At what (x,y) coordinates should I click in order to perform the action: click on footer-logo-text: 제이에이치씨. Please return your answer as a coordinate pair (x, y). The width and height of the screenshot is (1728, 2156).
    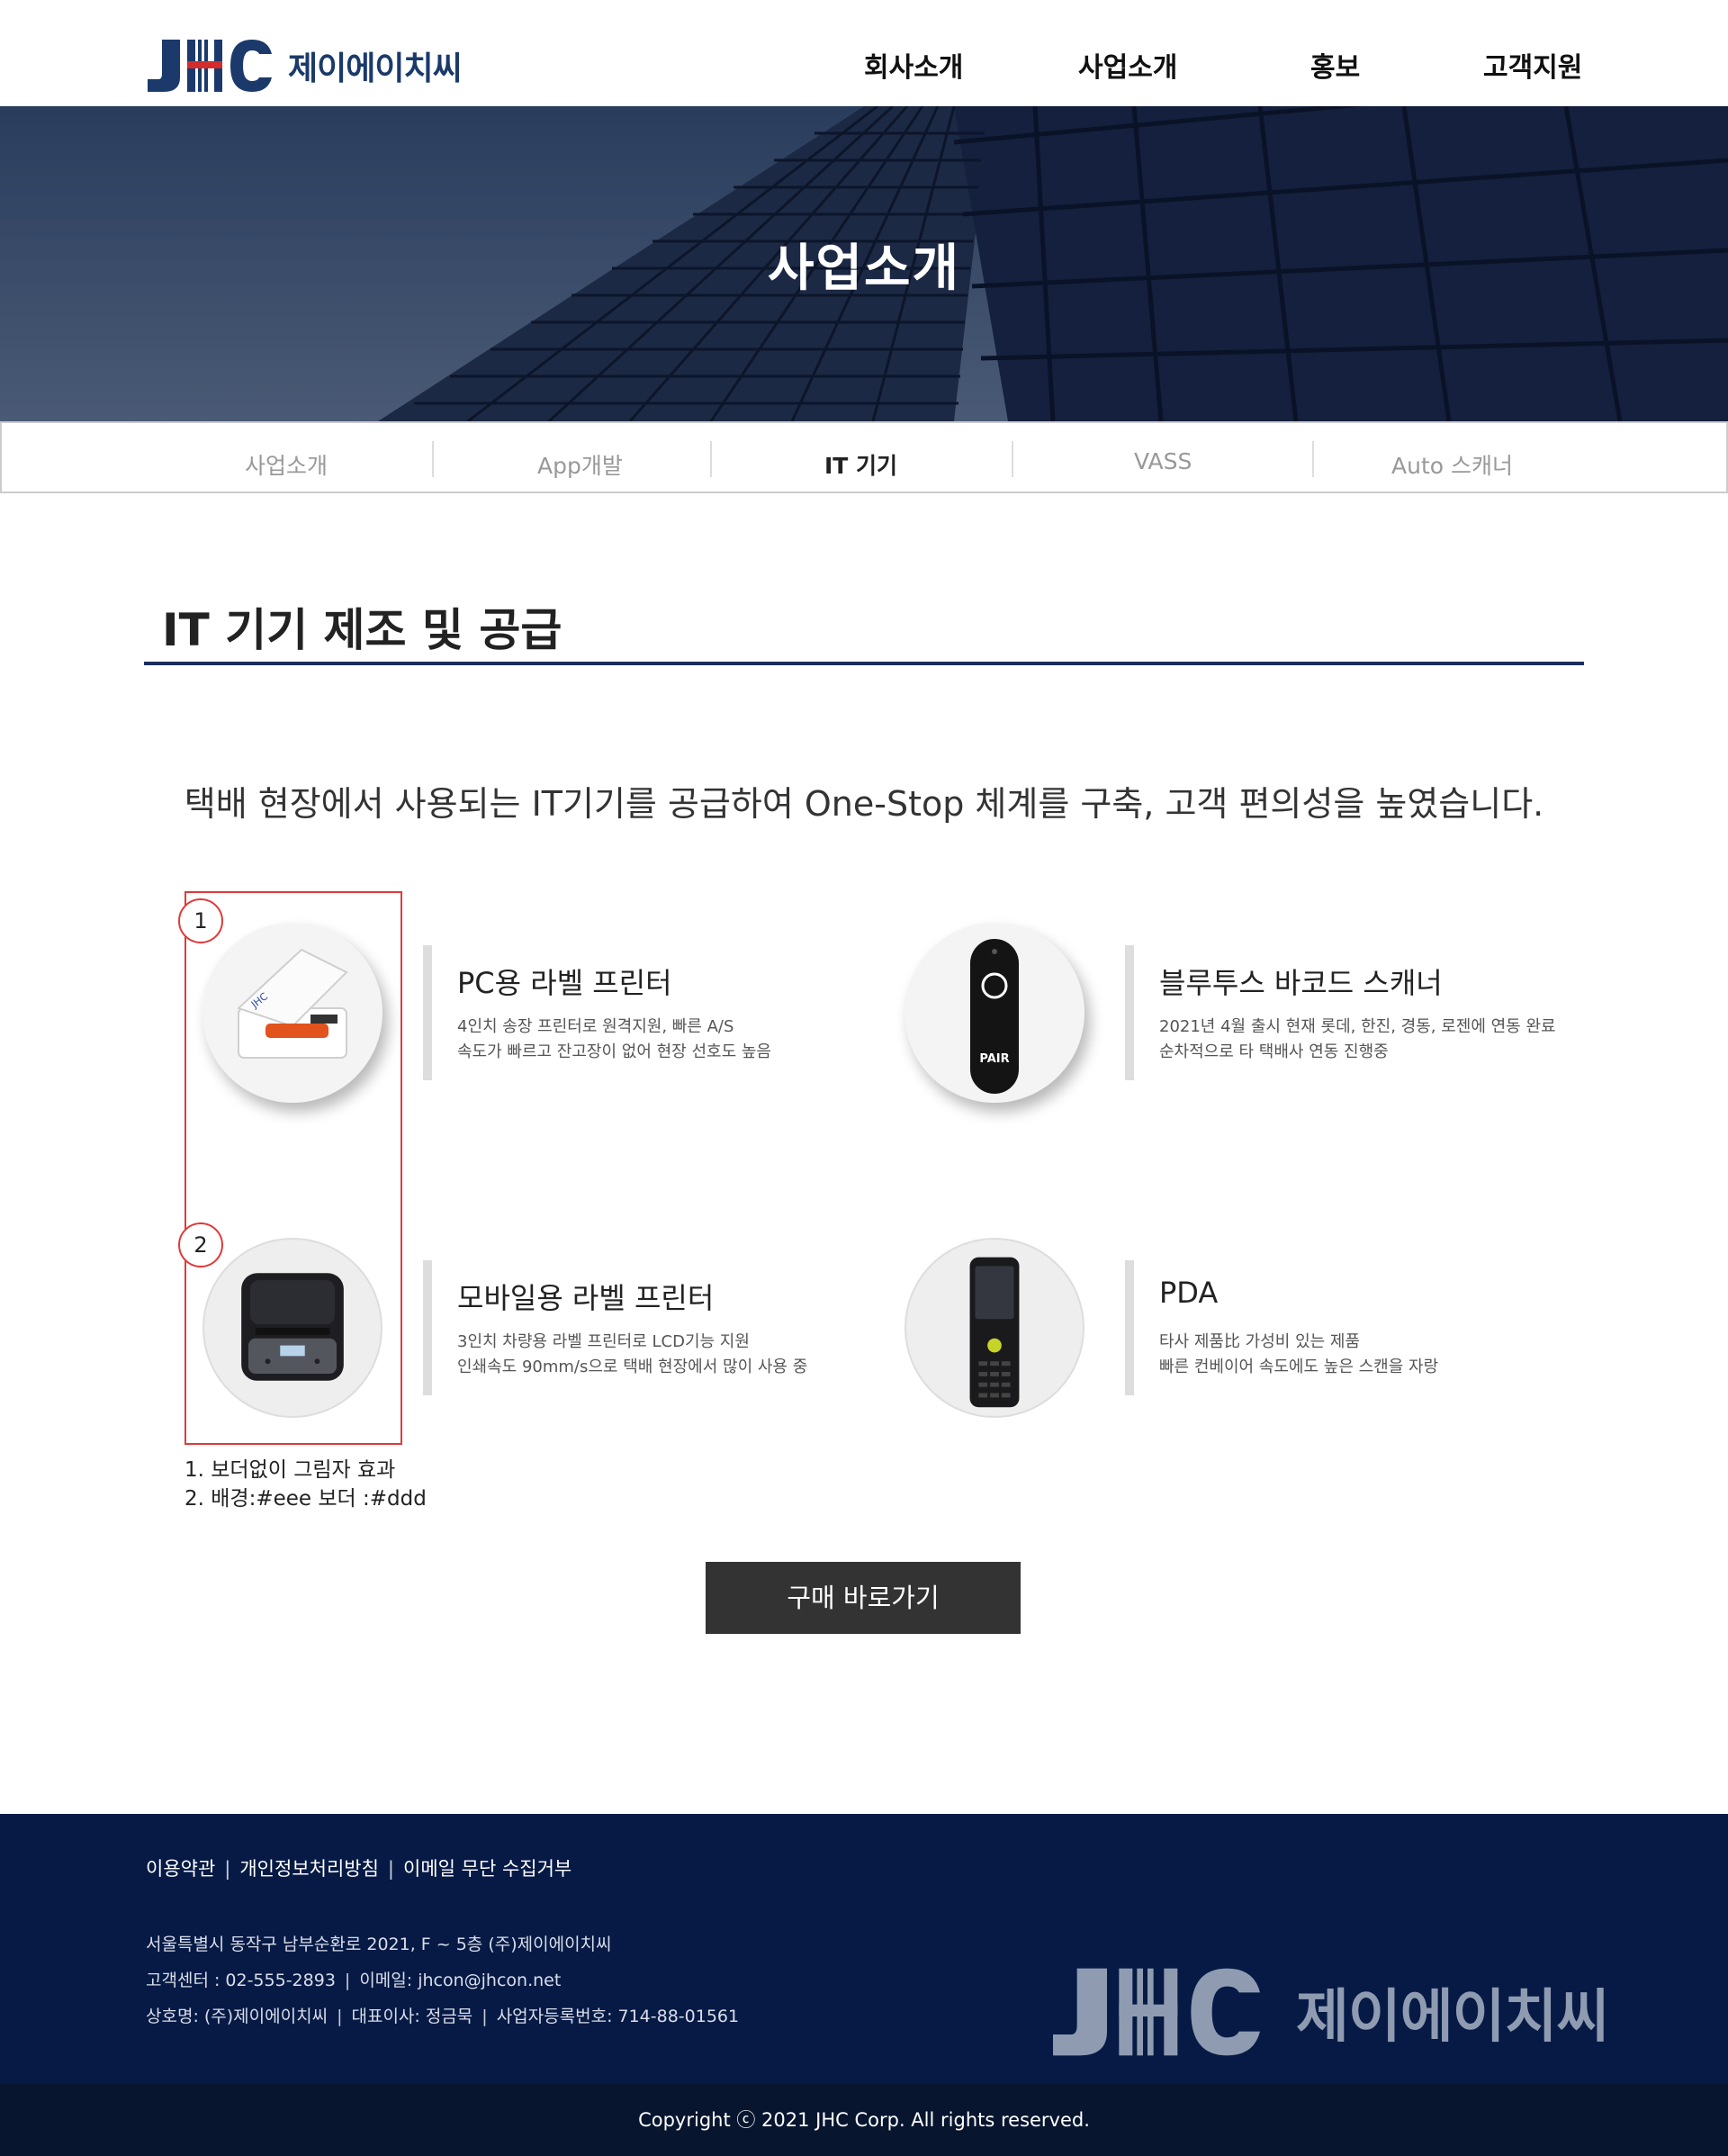
    Looking at the image, I should click on (1452, 2017).